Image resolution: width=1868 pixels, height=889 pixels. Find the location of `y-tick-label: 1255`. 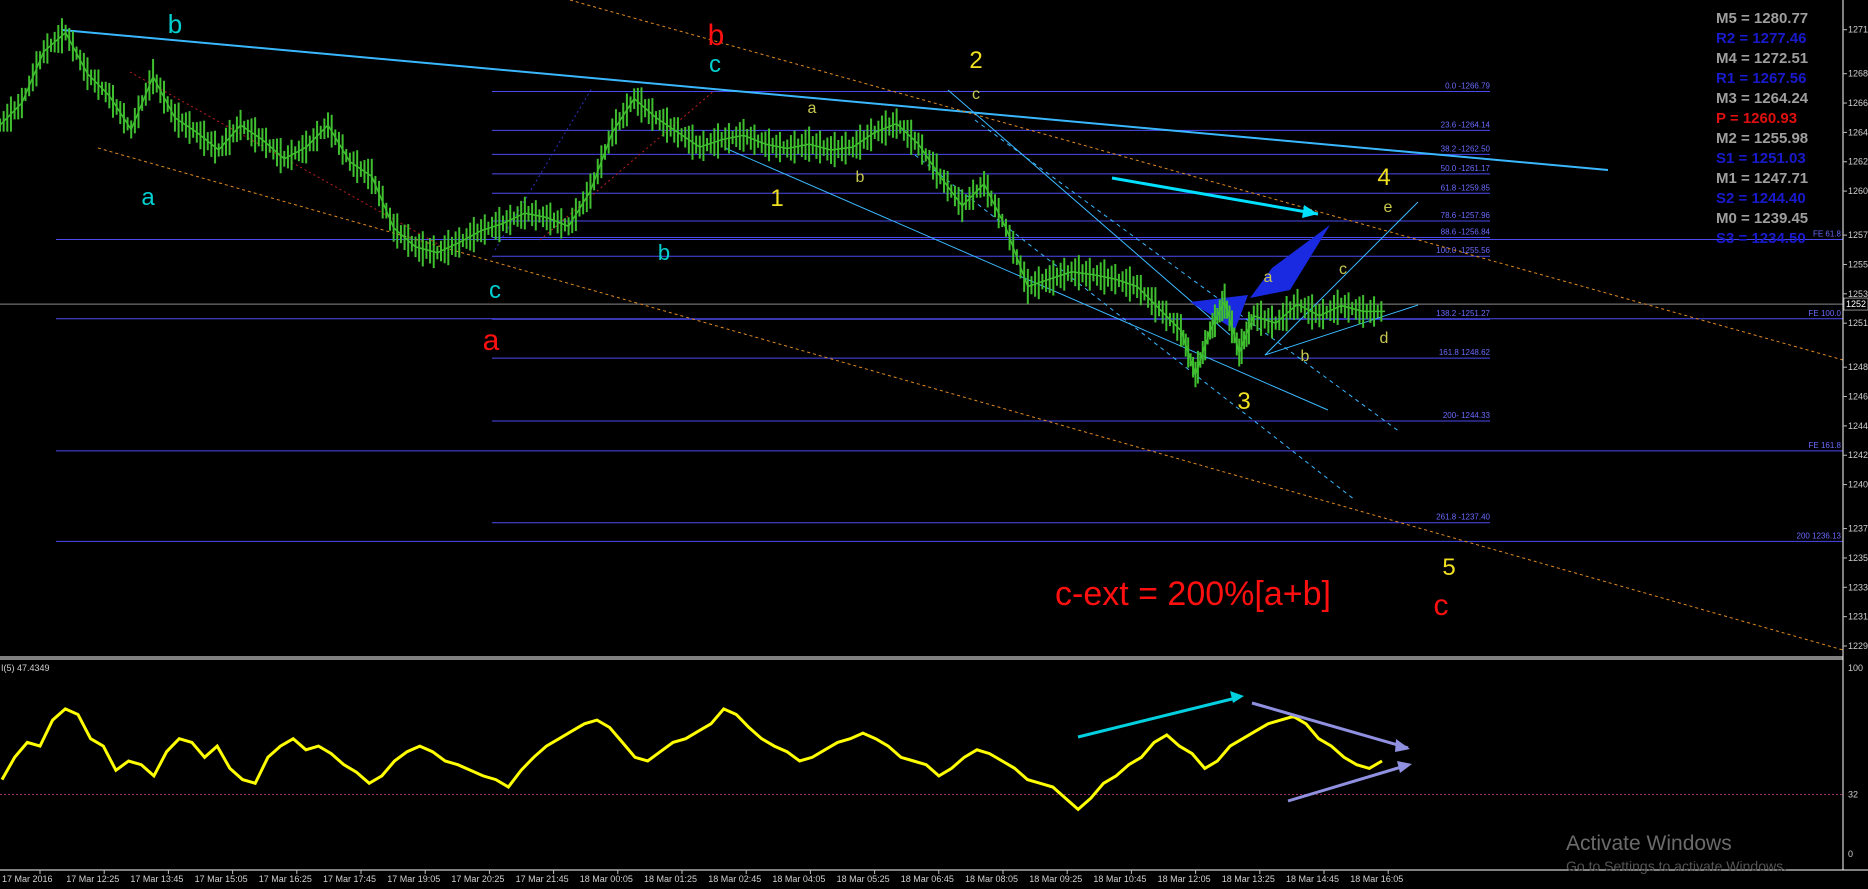

y-tick-label: 1255 is located at coordinates (1858, 264).